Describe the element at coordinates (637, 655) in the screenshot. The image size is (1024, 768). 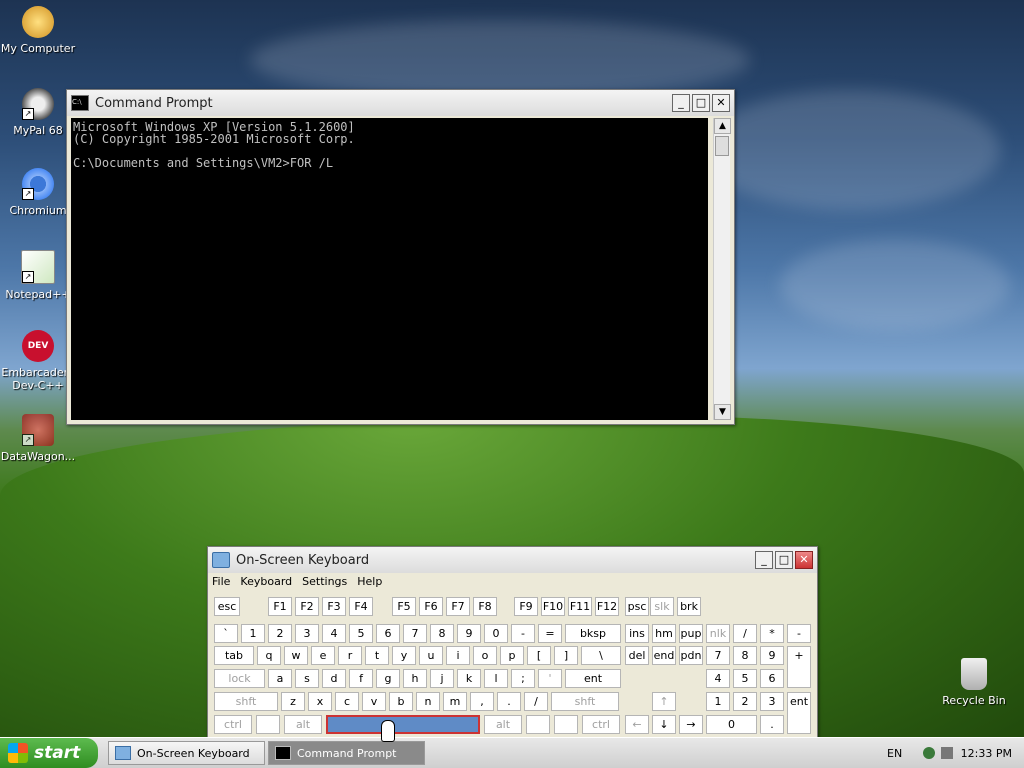
I see `key-tab-14: del` at that location.